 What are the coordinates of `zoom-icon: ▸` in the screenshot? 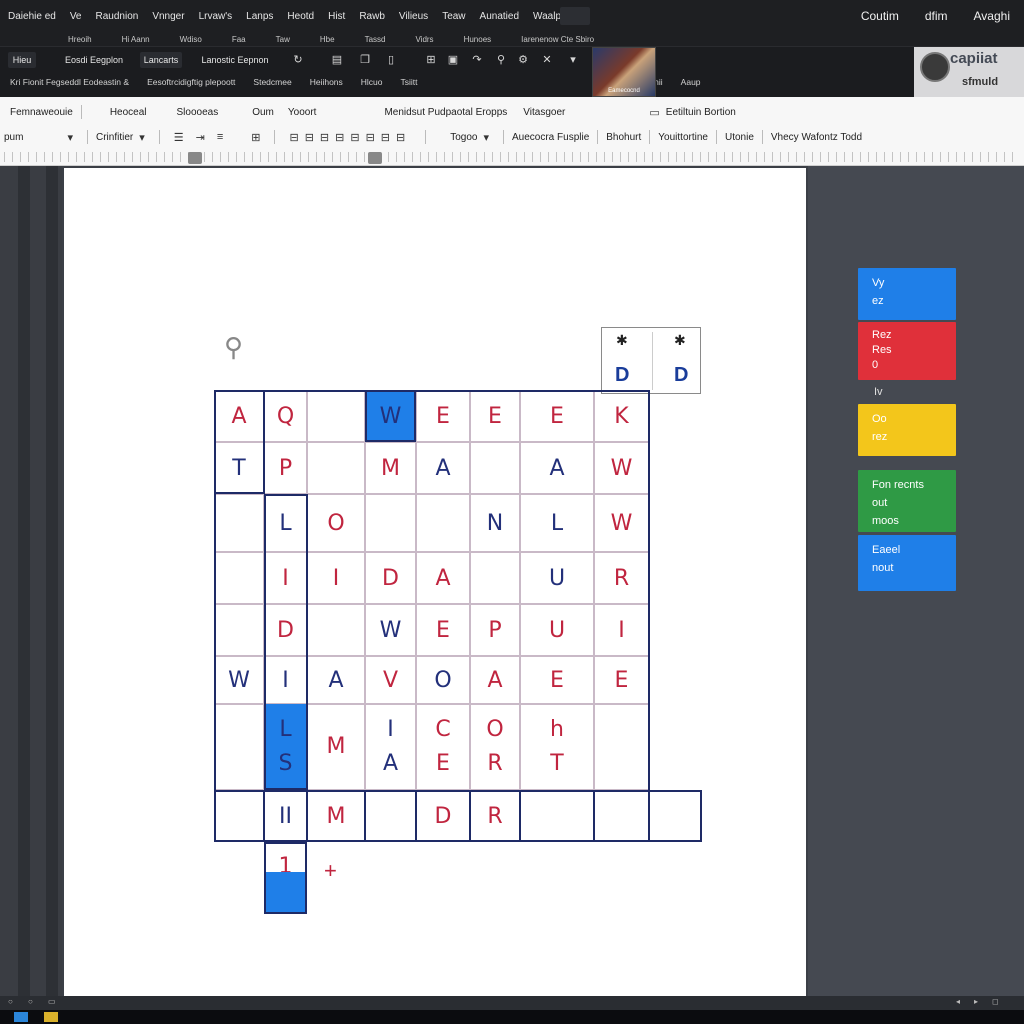 It's located at (976, 1001).